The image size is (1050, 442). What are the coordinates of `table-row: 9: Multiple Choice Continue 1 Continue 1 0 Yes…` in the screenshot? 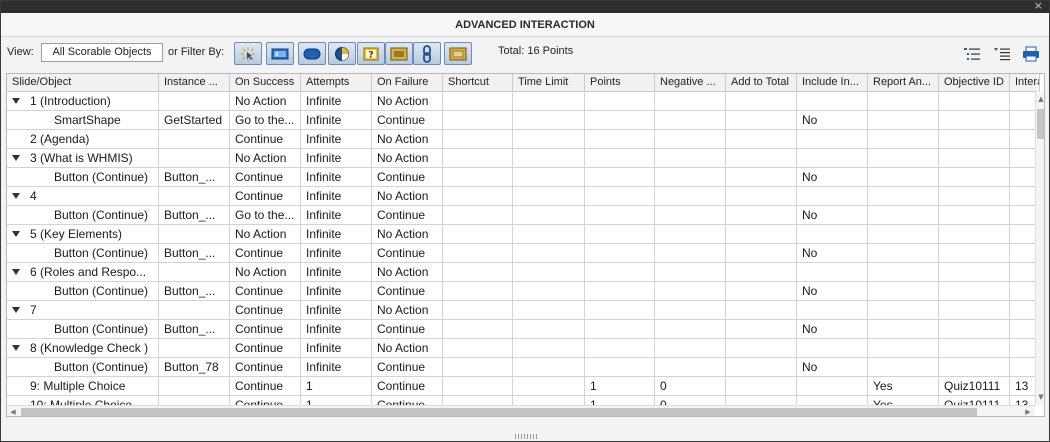 It's located at (521, 386).